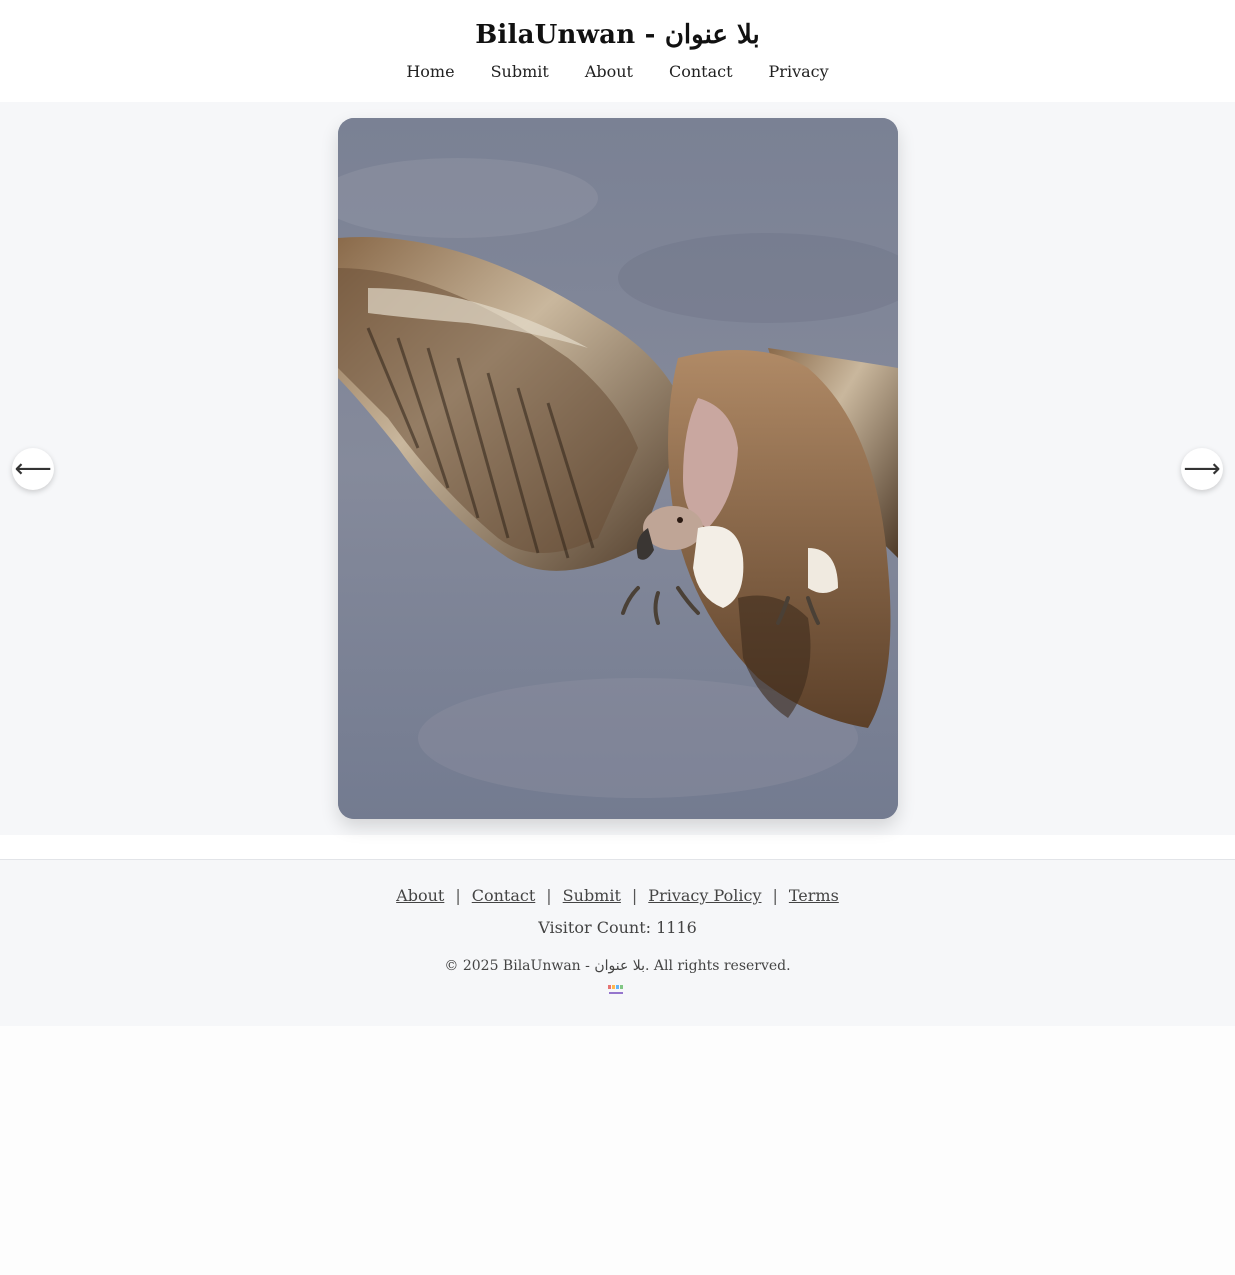 This screenshot has width=1235, height=1275. I want to click on footer-link-terms: Terms, so click(814, 895).